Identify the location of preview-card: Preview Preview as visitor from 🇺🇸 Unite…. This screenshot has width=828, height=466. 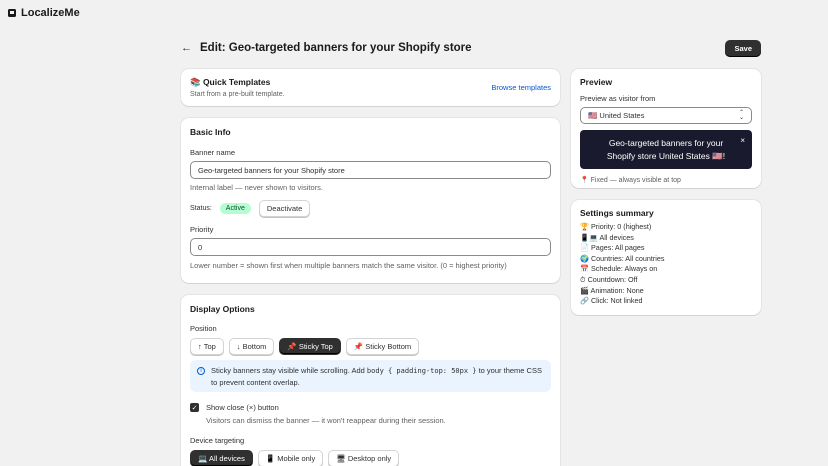
(666, 128).